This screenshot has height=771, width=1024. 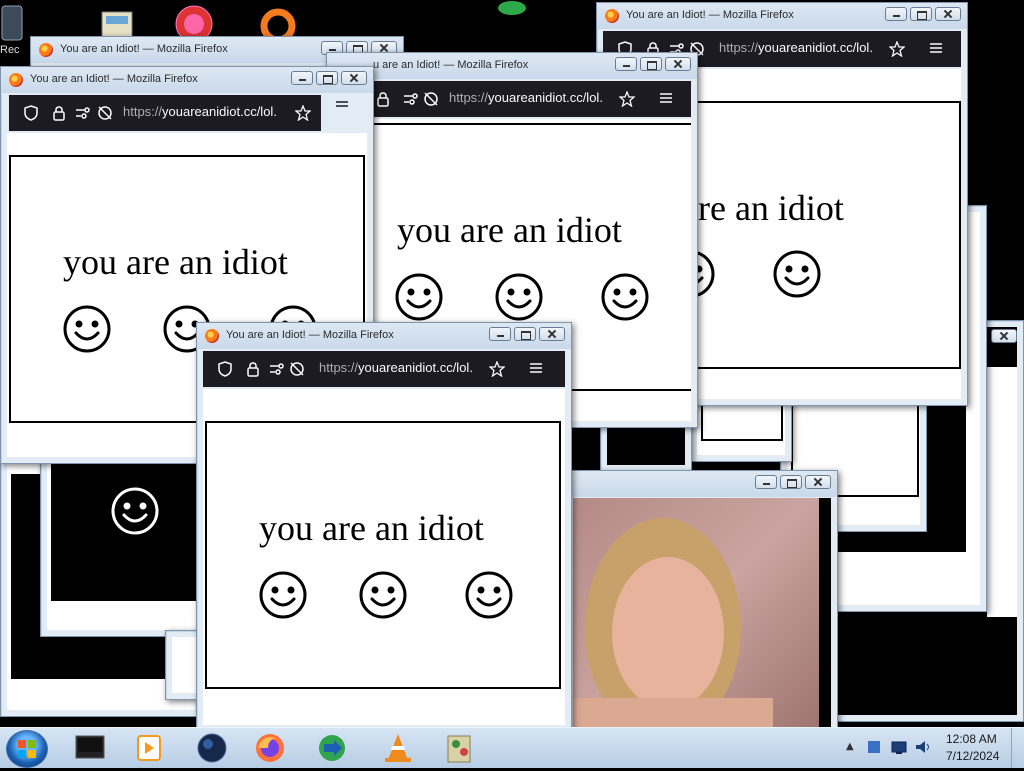 What do you see at coordinates (512, 747) in the screenshot?
I see `taskbar: ▲ 12:08 AM 7/12/2024` at bounding box center [512, 747].